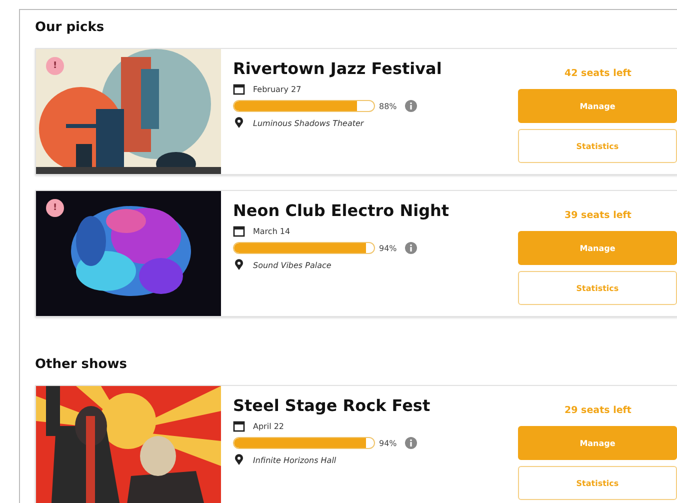  I want to click on event-date: April 22, so click(268, 426).